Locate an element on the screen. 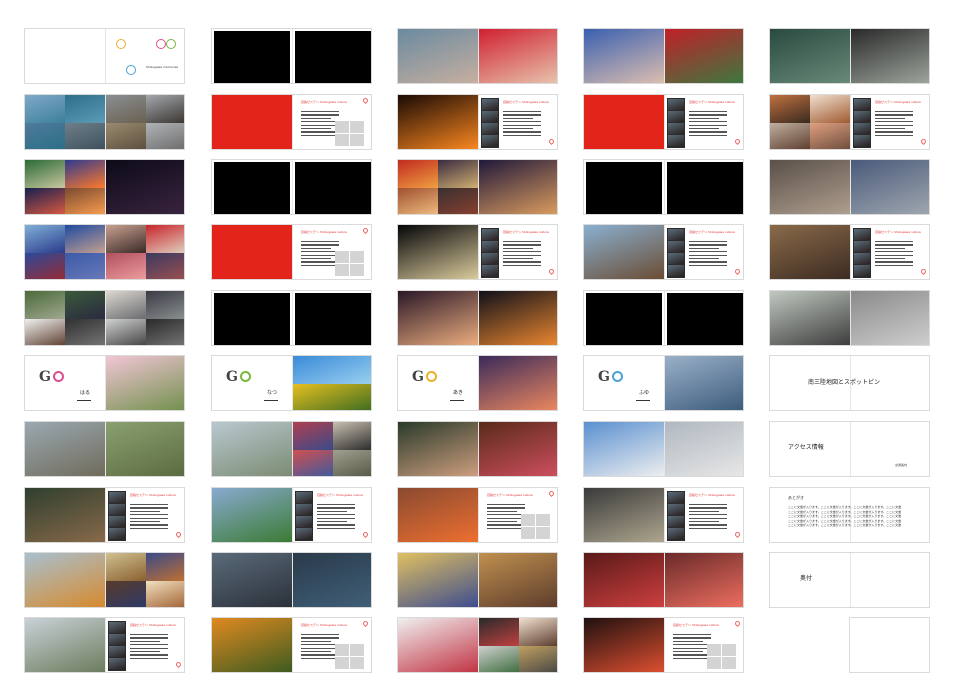  book-spread-13: 目指せステ〜 Shizugawa nature is located at coordinates (291, 252).